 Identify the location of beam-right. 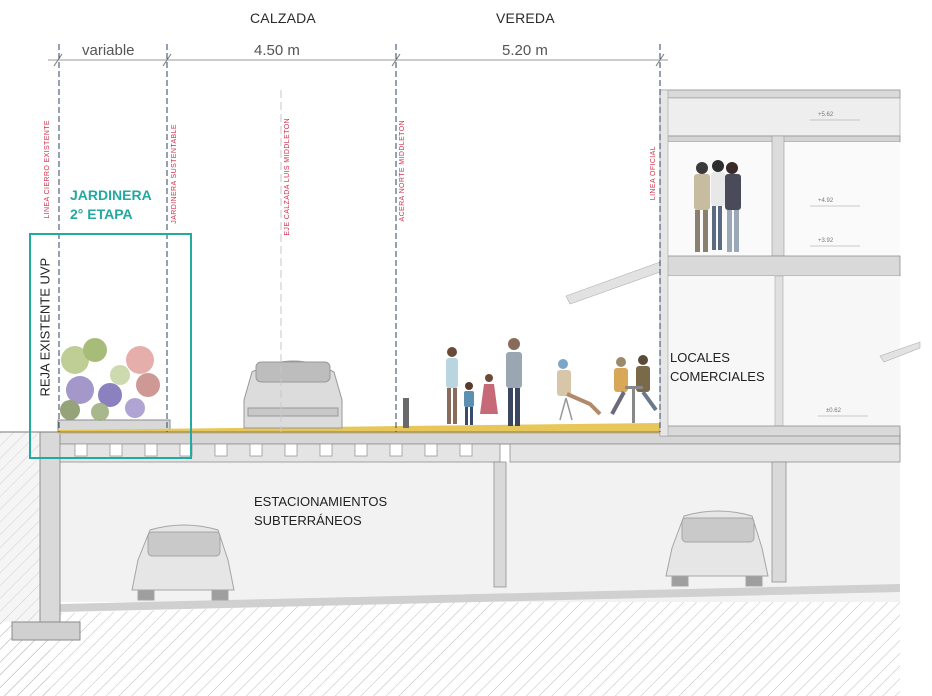
(705, 453).